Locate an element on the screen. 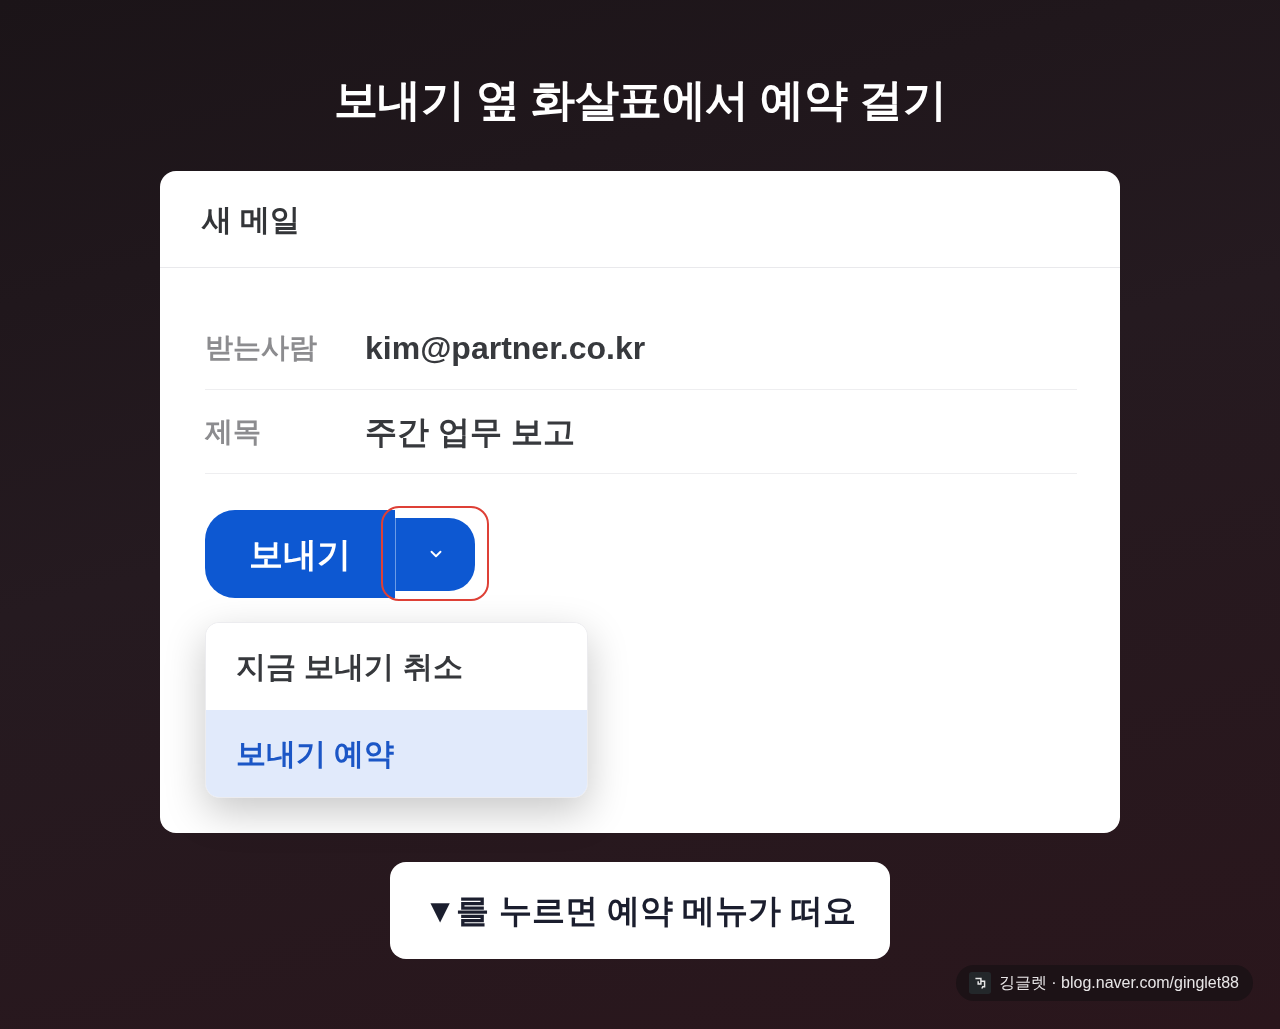  send-button: 보내기 is located at coordinates (300, 554).